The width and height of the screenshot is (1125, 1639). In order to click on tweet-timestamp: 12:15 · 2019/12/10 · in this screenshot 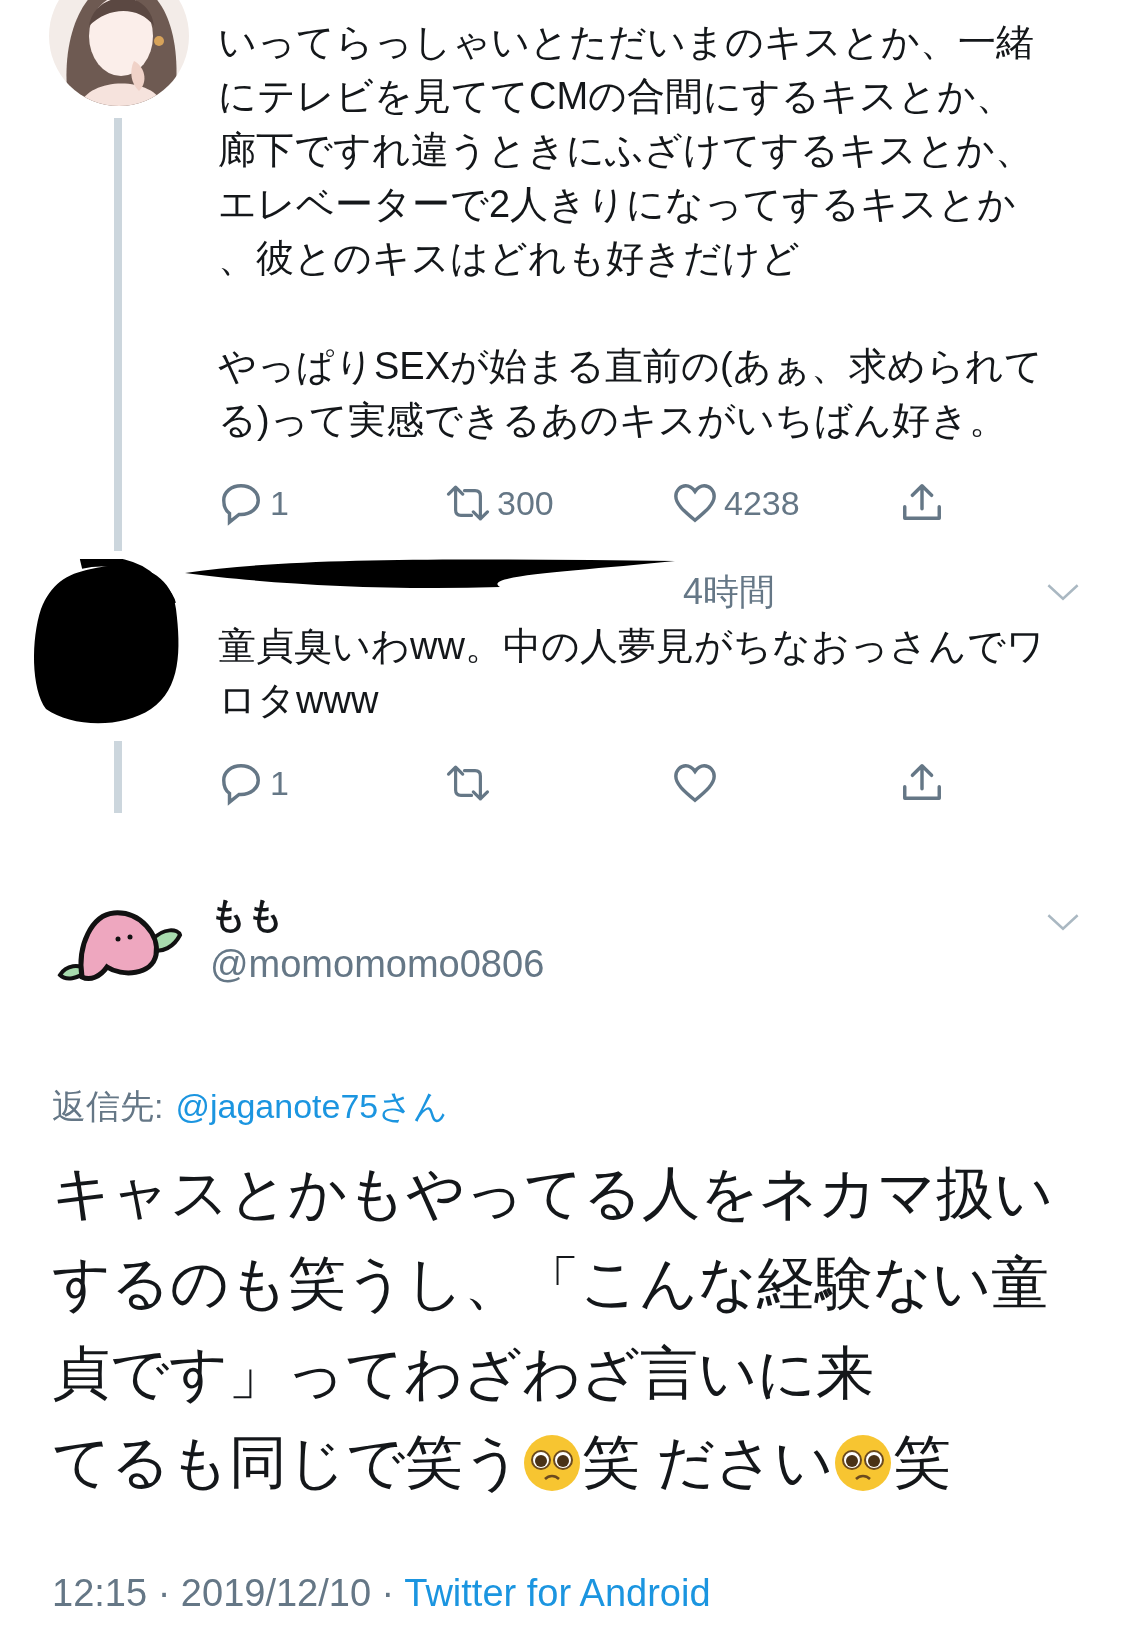, I will do `click(223, 1593)`.